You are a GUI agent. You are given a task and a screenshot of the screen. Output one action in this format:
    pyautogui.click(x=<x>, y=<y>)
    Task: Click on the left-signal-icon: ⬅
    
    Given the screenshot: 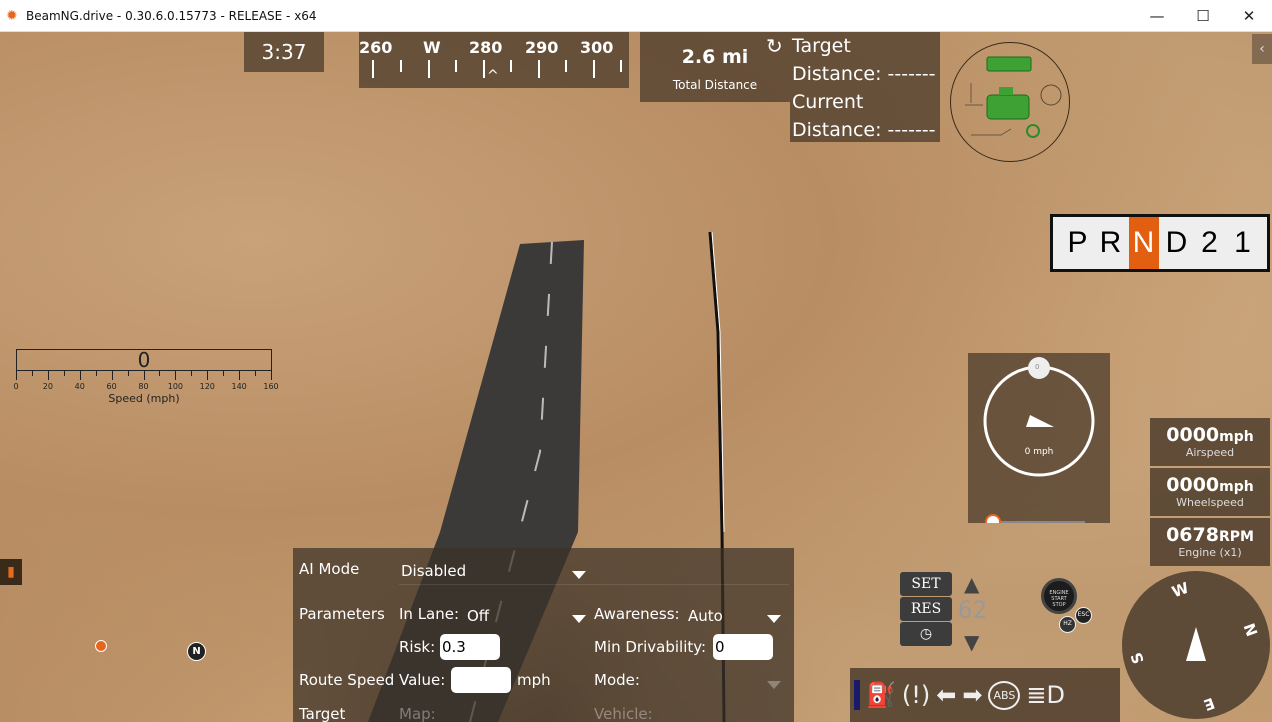 What is the action you would take?
    pyautogui.click(x=946, y=695)
    